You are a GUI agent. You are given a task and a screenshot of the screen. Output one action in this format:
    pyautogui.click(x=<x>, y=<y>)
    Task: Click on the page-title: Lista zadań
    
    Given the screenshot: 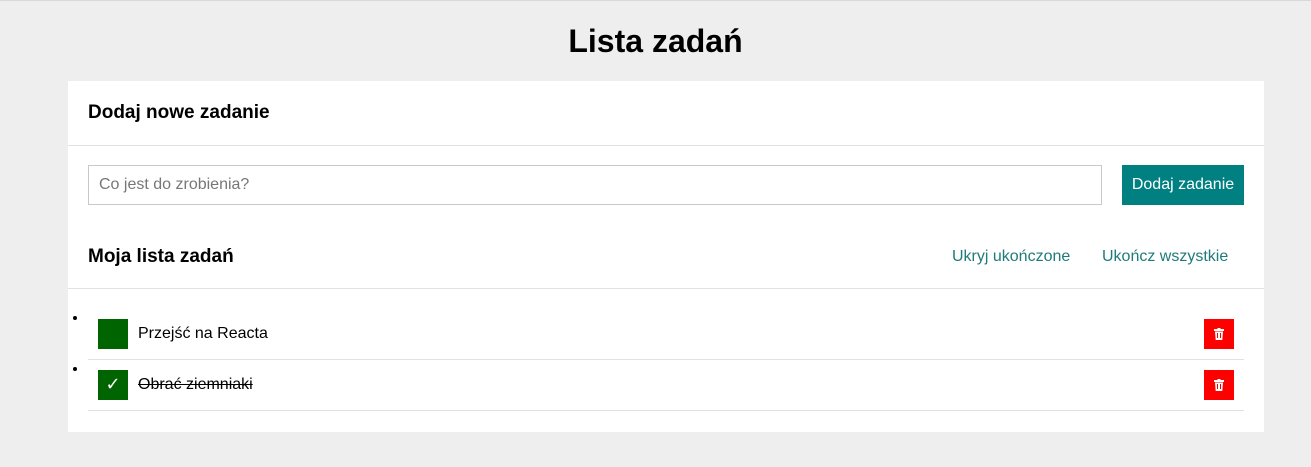 What is the action you would take?
    pyautogui.click(x=655, y=41)
    